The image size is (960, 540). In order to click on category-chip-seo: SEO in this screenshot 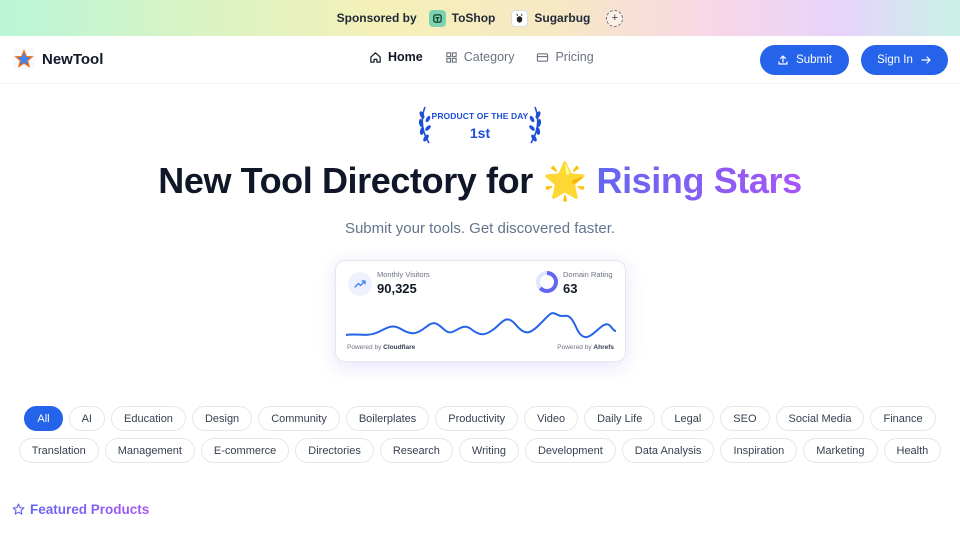, I will do `click(745, 418)`.